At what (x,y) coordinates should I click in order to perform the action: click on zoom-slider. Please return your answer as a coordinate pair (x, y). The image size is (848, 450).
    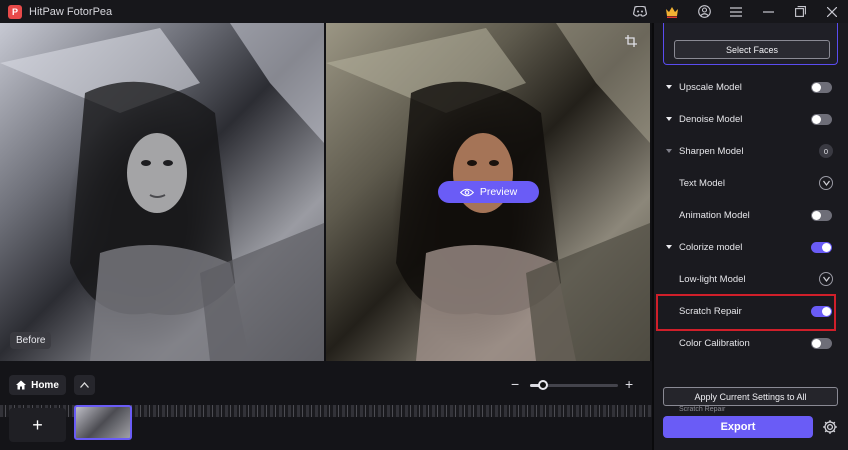
    Looking at the image, I should click on (574, 385).